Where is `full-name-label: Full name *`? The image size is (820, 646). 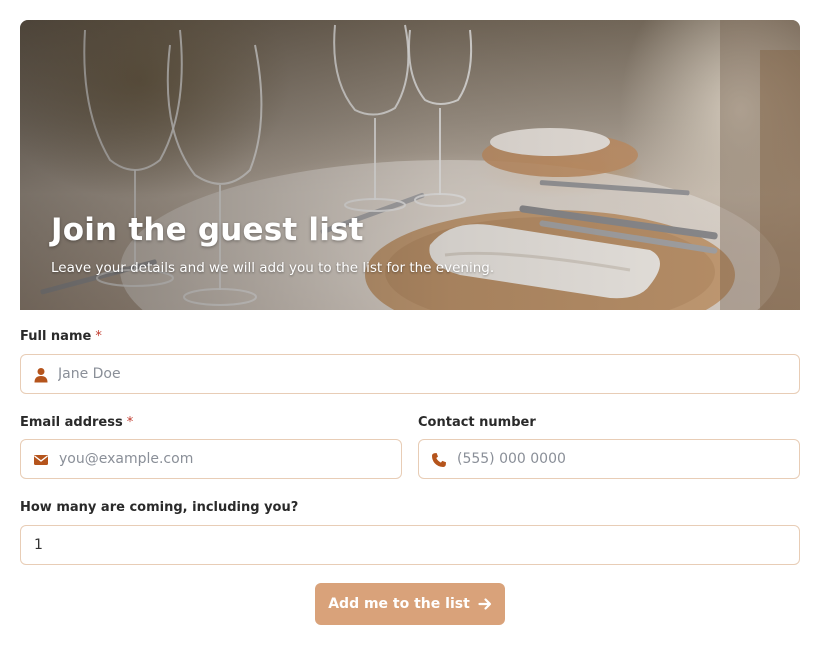 full-name-label: Full name * is located at coordinates (61, 336).